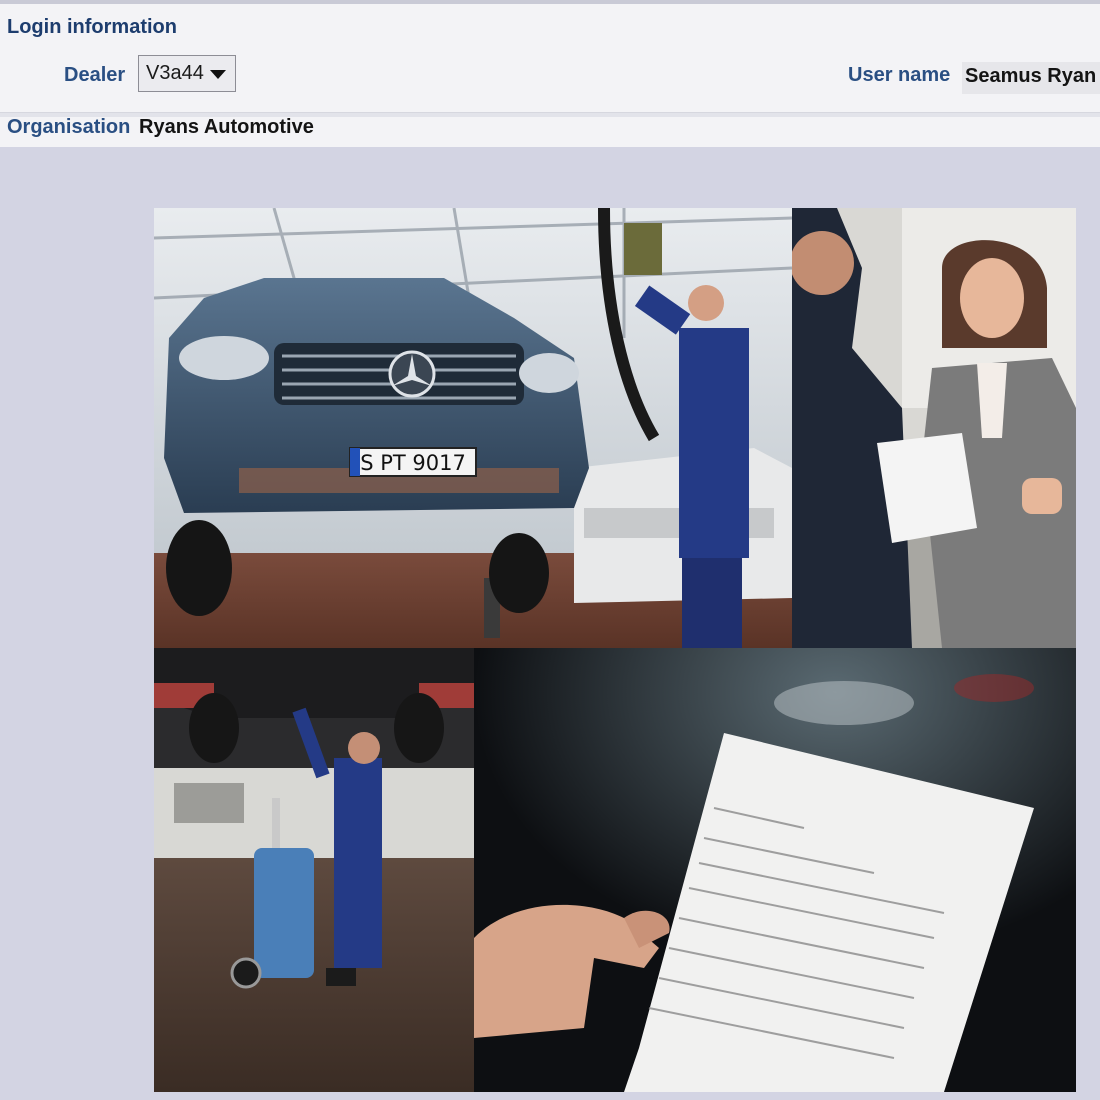  Describe the element at coordinates (413, 463) in the screenshot. I see `license-plate-text: S PT 9017` at that location.